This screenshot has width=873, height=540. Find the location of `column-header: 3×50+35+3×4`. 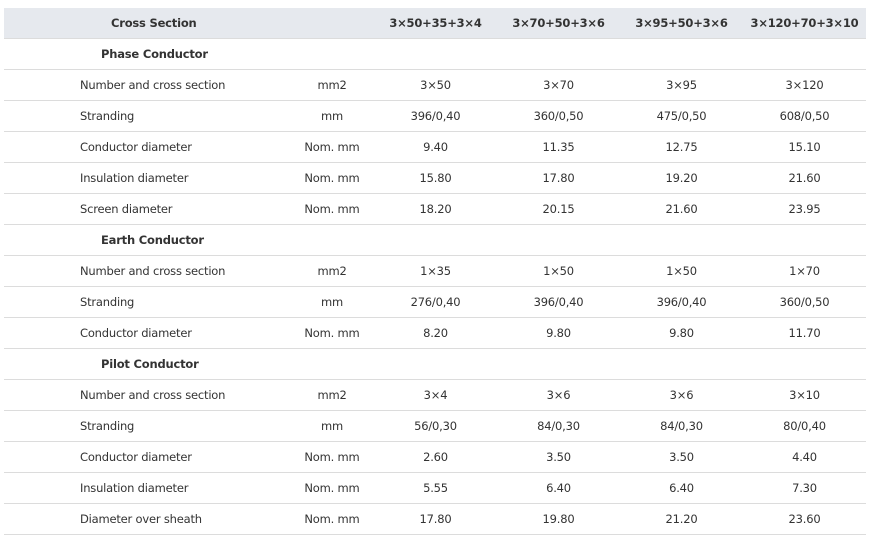

column-header: 3×50+35+3×4 is located at coordinates (435, 23).